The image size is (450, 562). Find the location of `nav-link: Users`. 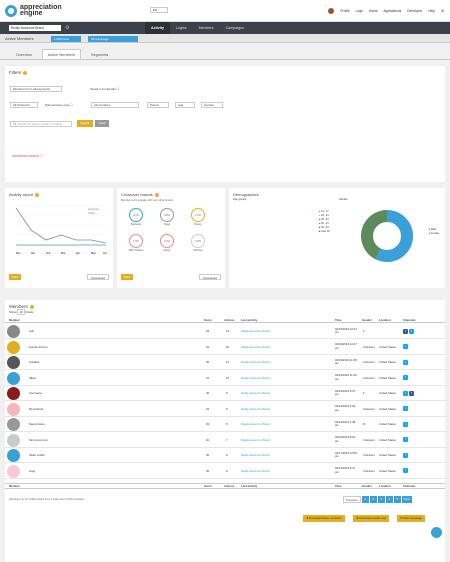

nav-link: Users is located at coordinates (373, 11).